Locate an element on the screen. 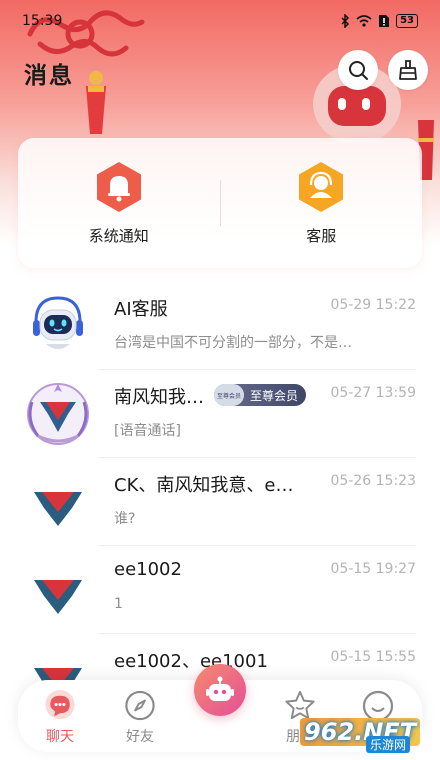  chat-preview: [语音通话] is located at coordinates (147, 431).